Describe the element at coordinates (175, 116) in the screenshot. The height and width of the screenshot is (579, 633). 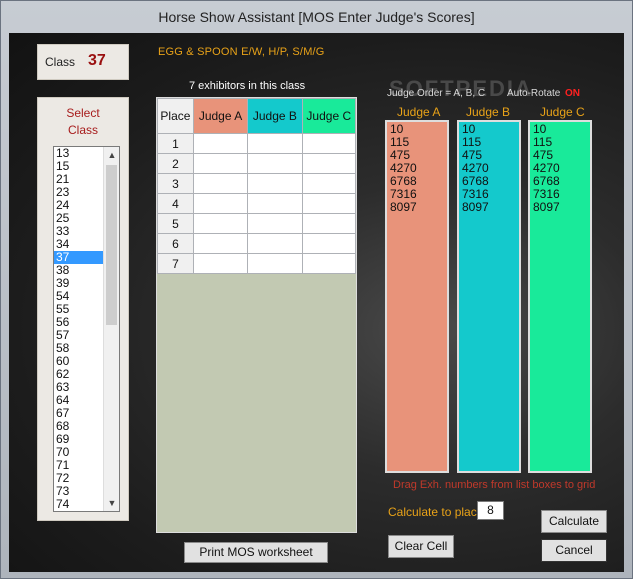
I see `header-place: Place` at that location.